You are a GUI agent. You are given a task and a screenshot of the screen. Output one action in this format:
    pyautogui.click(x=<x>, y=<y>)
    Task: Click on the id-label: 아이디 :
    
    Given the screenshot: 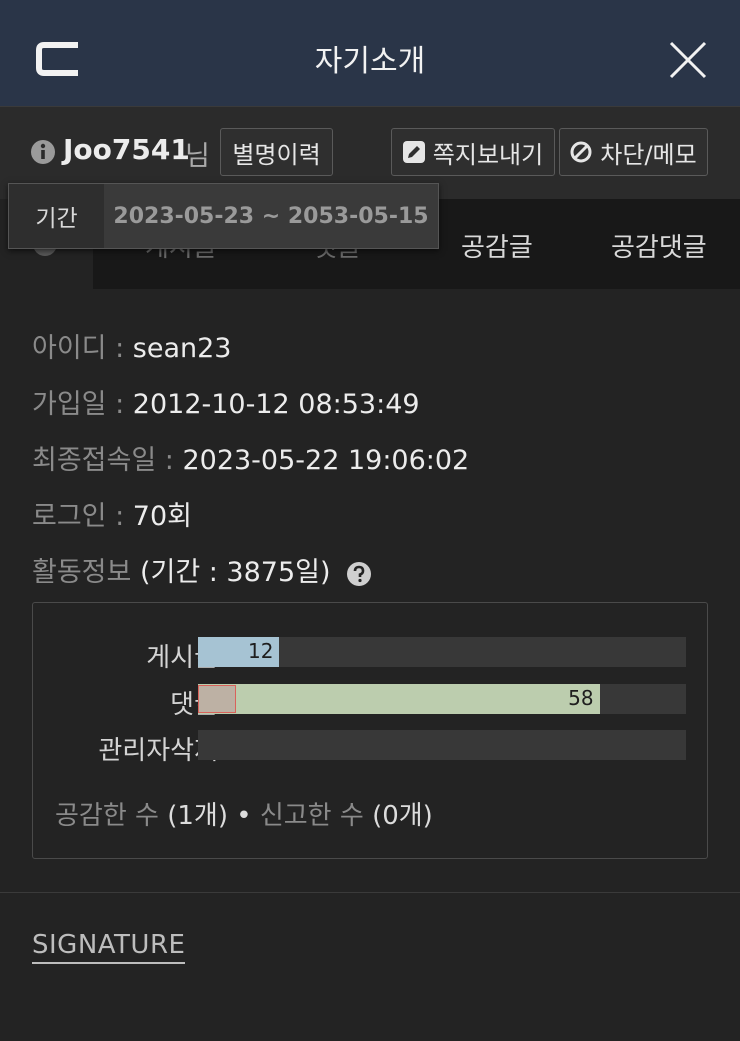 What is the action you would take?
    pyautogui.click(x=82, y=348)
    